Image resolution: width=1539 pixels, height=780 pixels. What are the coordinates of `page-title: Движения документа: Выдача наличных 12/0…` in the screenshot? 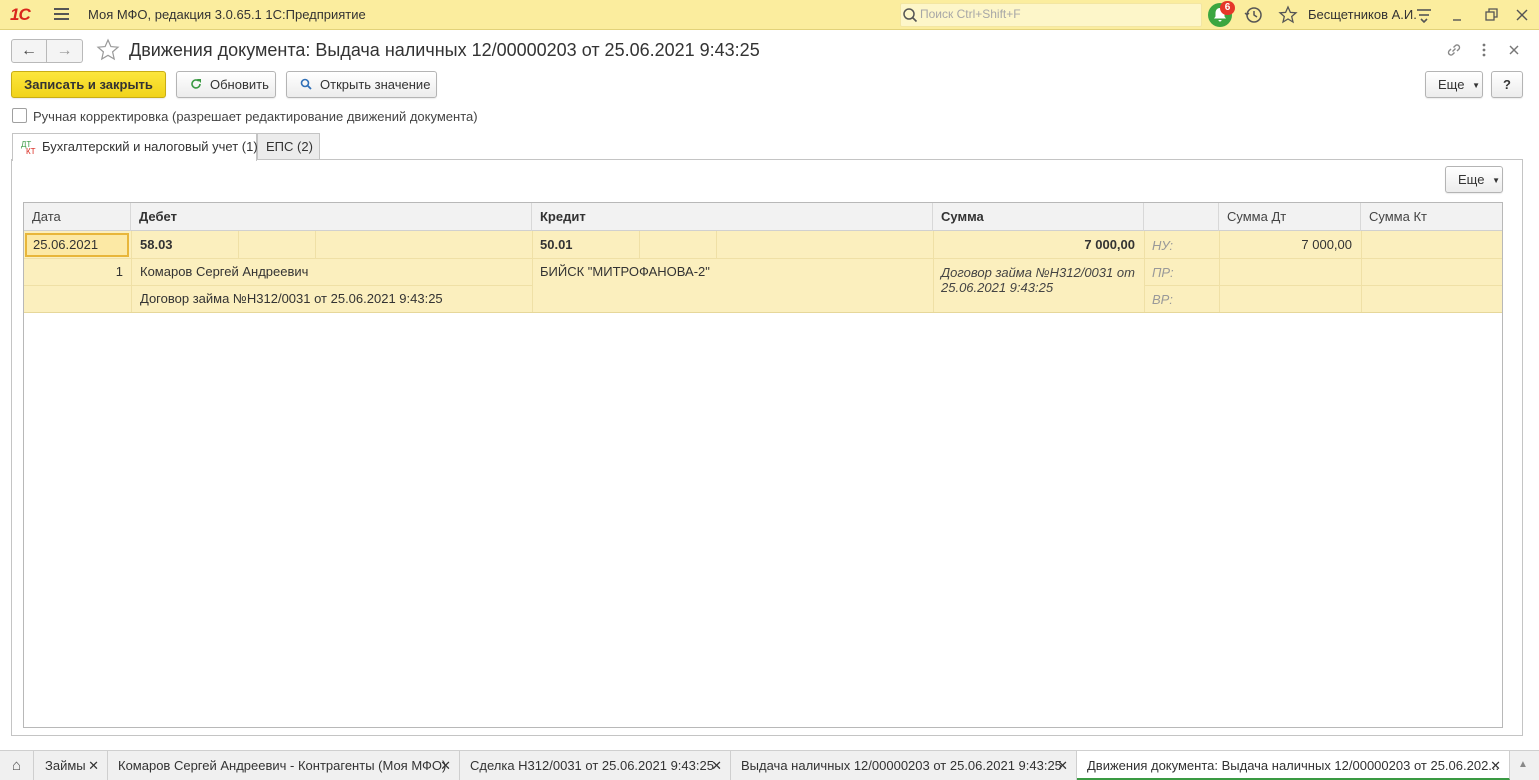 It's located at (444, 50).